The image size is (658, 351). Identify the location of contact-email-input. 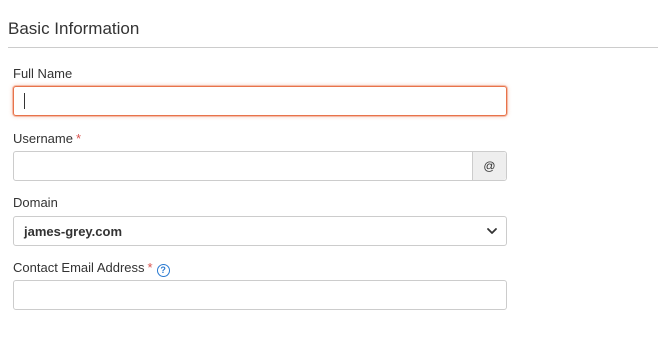
(260, 295).